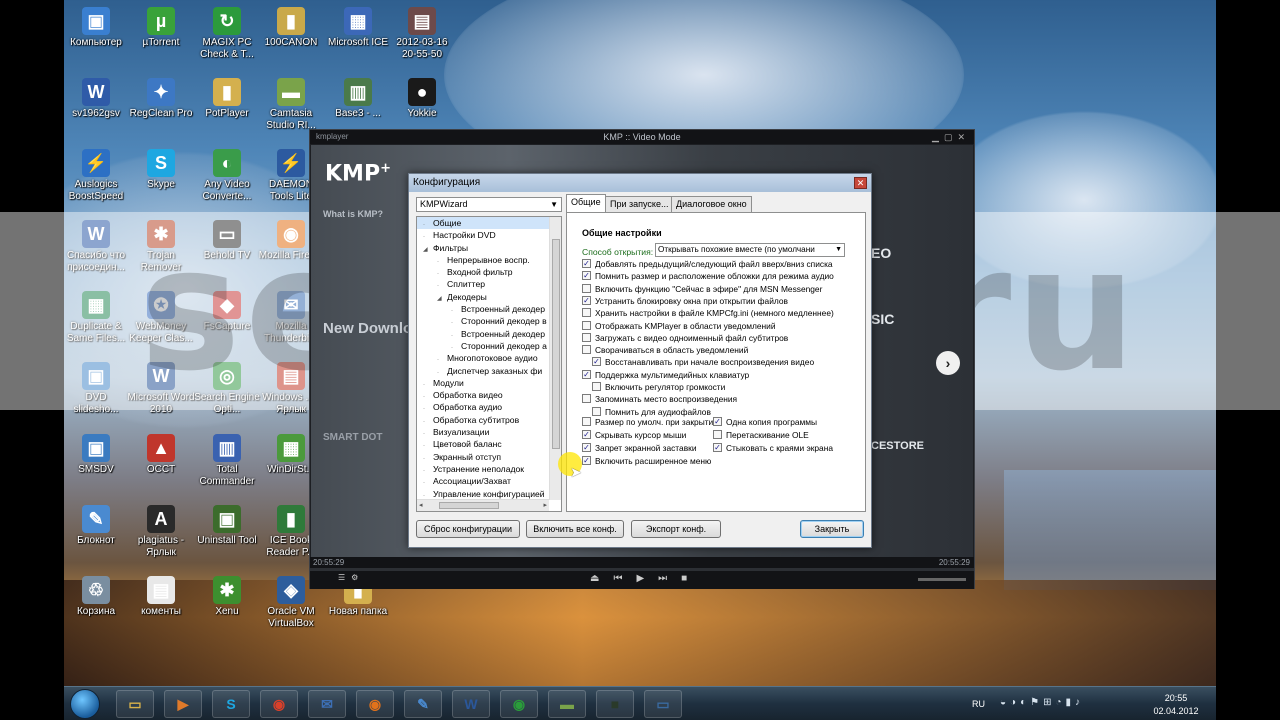 This screenshot has height=720, width=1280. I want to click on desktop-icon: ✦ RegClean Pro, so click(161, 97).